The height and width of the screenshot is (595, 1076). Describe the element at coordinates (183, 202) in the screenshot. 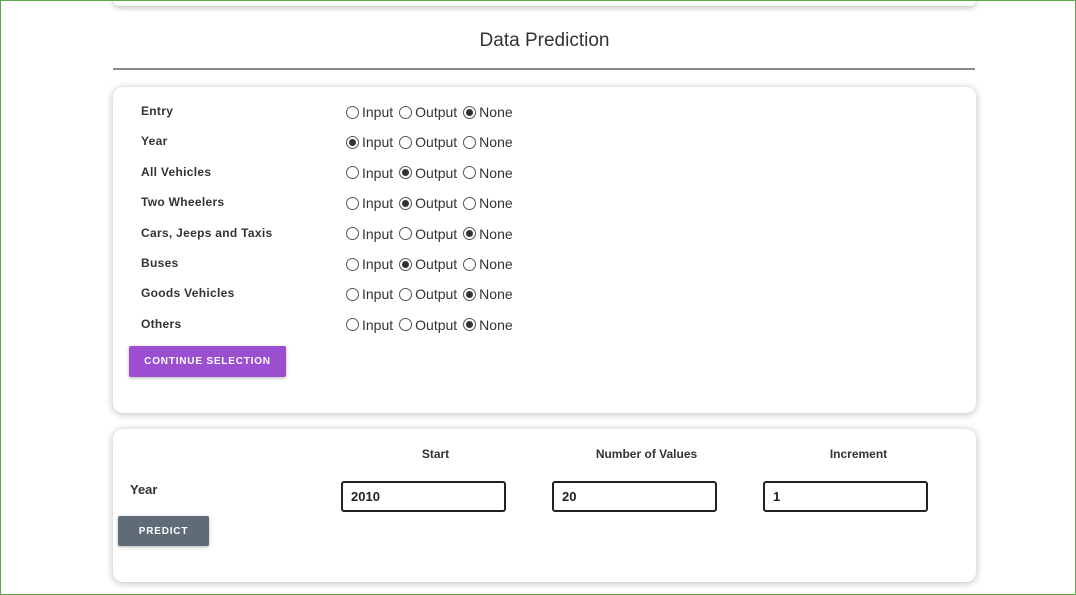

I see `column-name: Two Wheelers` at that location.